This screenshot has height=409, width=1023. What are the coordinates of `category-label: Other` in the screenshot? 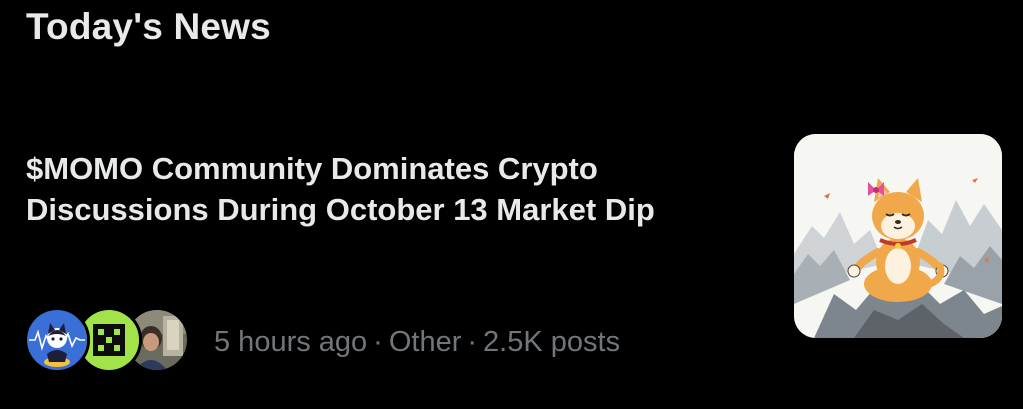 It's located at (425, 341).